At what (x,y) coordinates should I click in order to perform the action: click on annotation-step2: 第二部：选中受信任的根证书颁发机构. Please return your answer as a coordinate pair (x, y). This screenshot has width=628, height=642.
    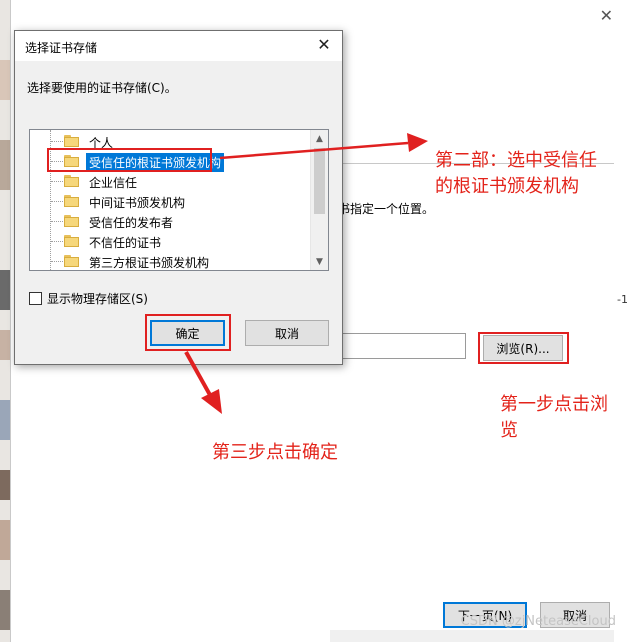
    Looking at the image, I should click on (516, 173).